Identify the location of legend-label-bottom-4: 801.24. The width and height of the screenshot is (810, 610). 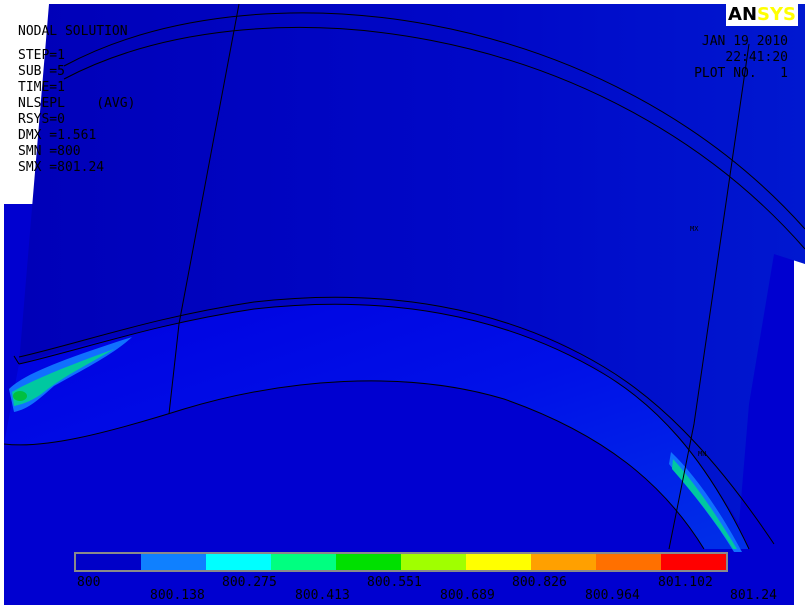
(753, 595).